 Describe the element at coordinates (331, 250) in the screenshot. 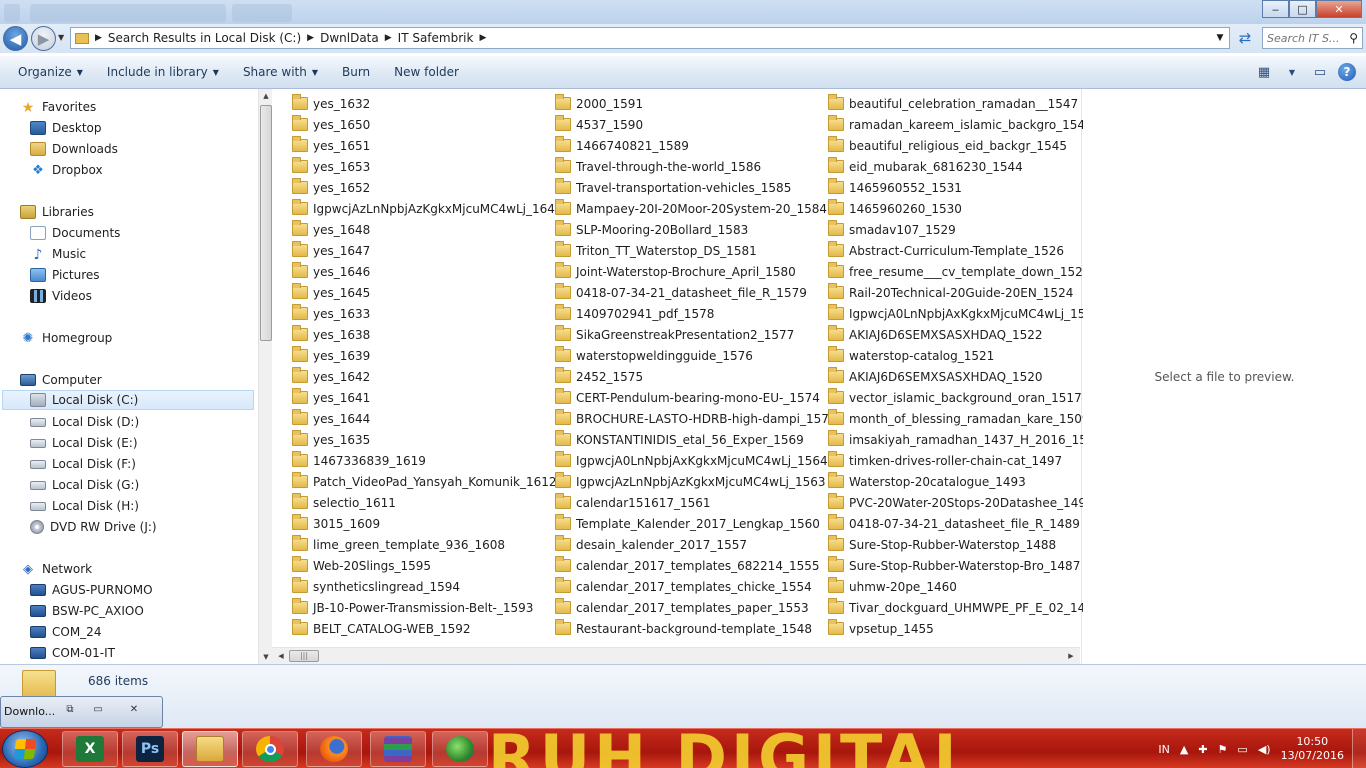

I see `file-list-item: yes_1647` at that location.